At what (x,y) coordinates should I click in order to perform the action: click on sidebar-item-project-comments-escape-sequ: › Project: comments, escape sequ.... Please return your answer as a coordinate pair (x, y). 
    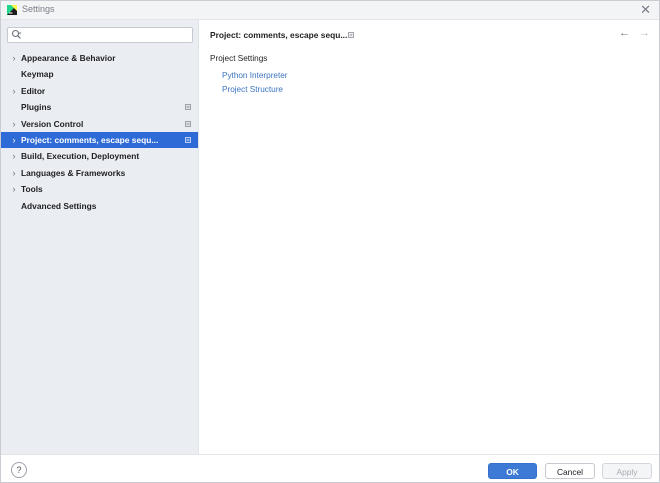
    Looking at the image, I should click on (99, 140).